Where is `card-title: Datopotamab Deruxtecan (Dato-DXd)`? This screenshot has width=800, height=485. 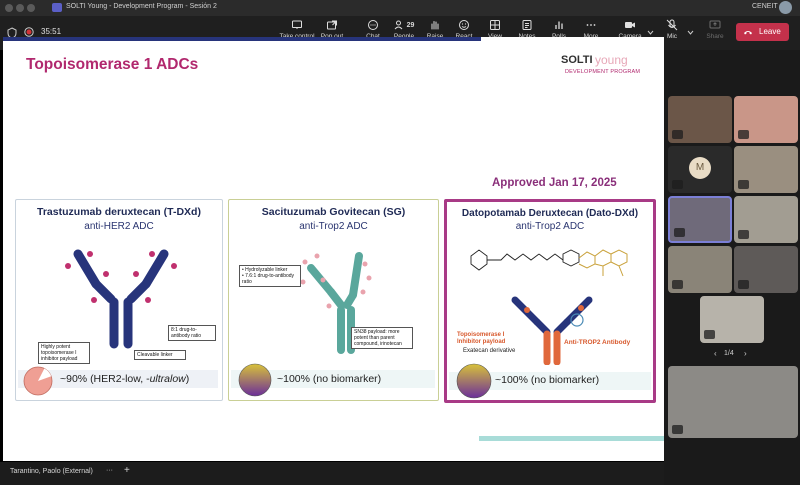
card-title: Datopotamab Deruxtecan (Dato-DXd) is located at coordinates (550, 213).